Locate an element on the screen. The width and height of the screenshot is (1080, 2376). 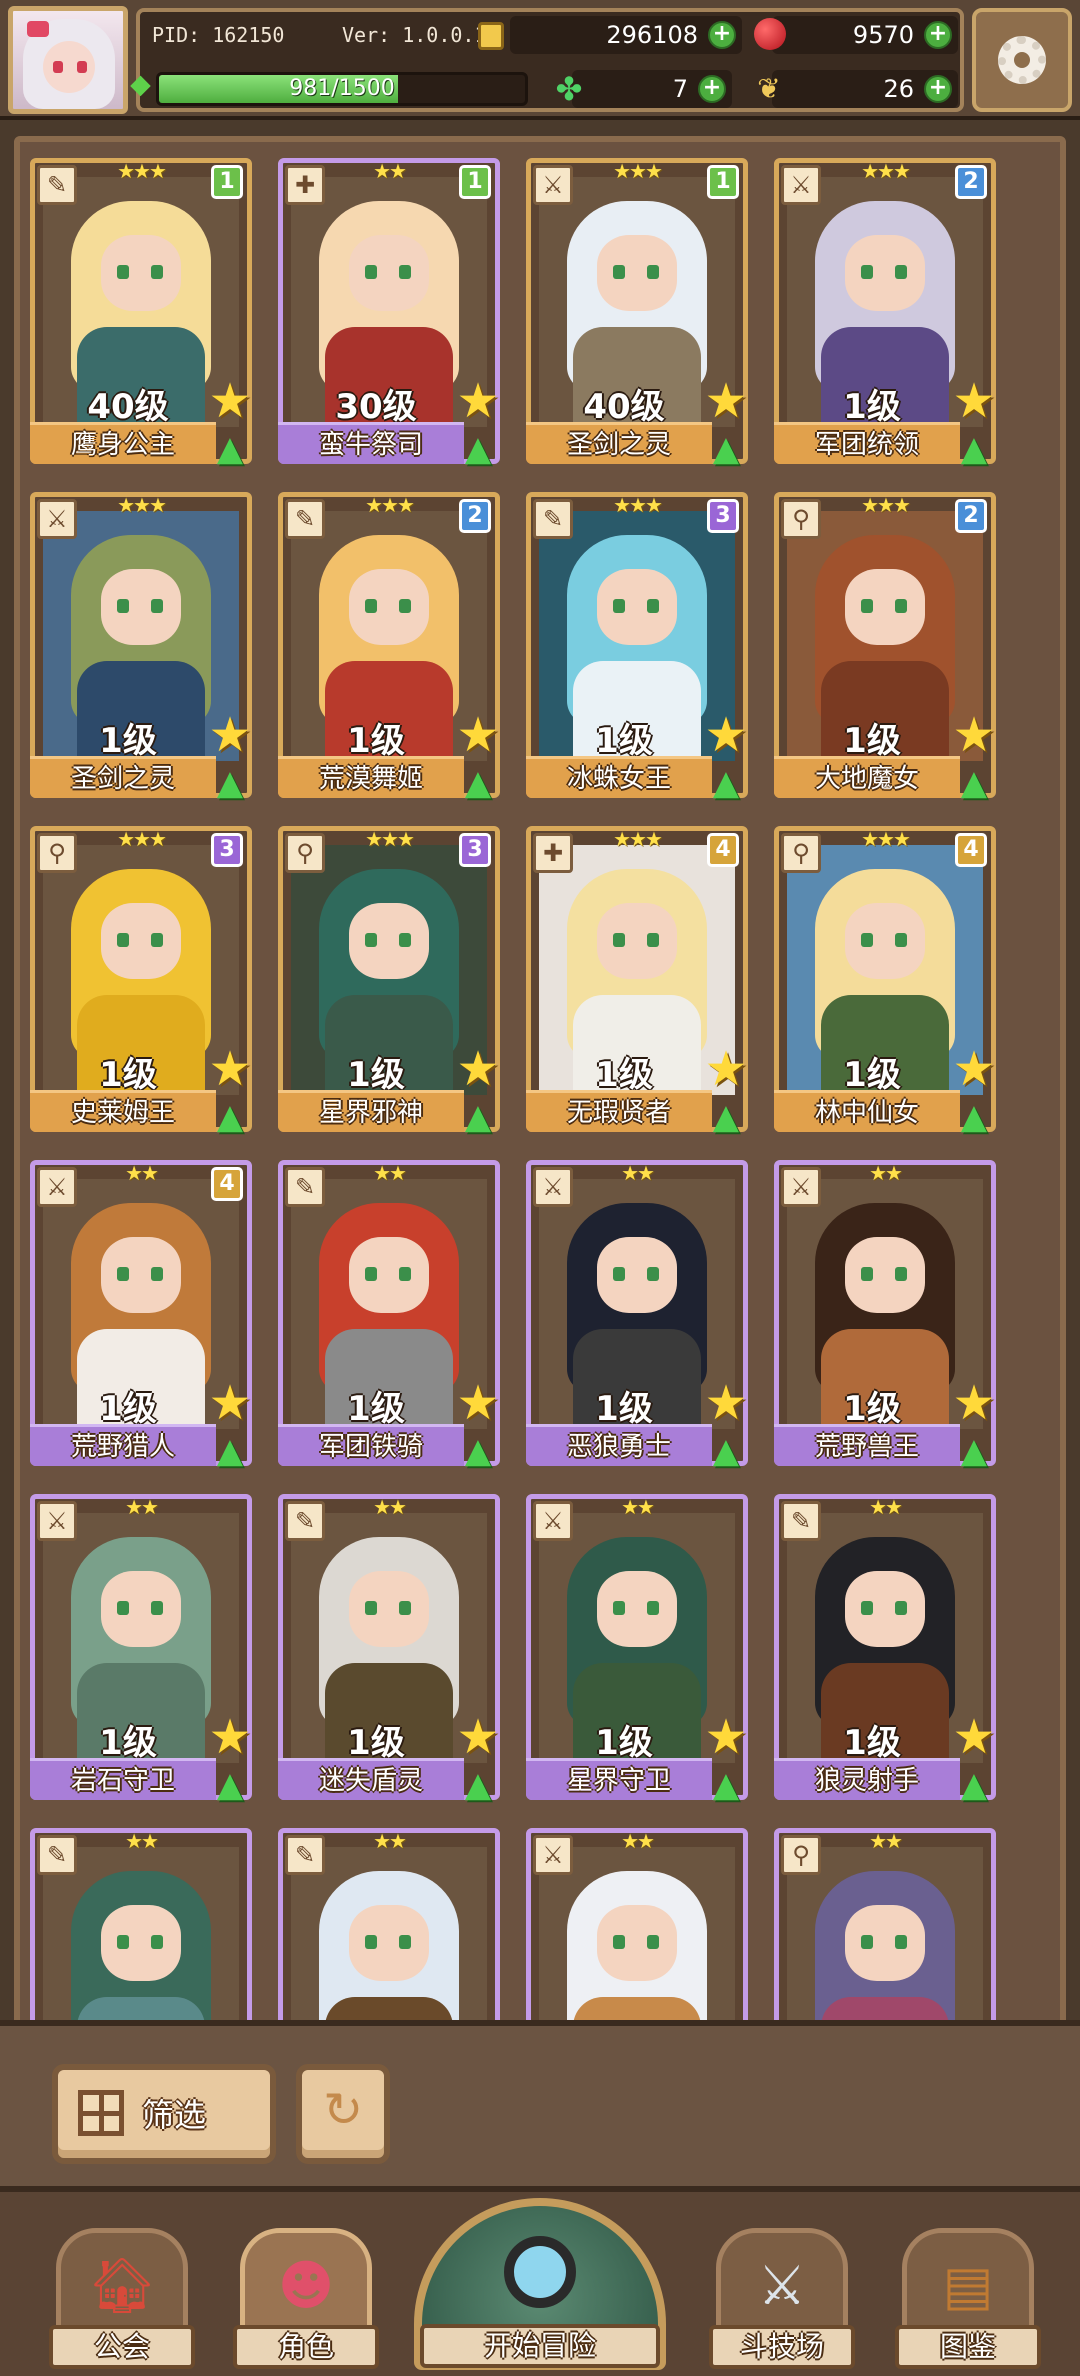
nav-arena: ⚔ 斗技场 is located at coordinates (782, 2298).